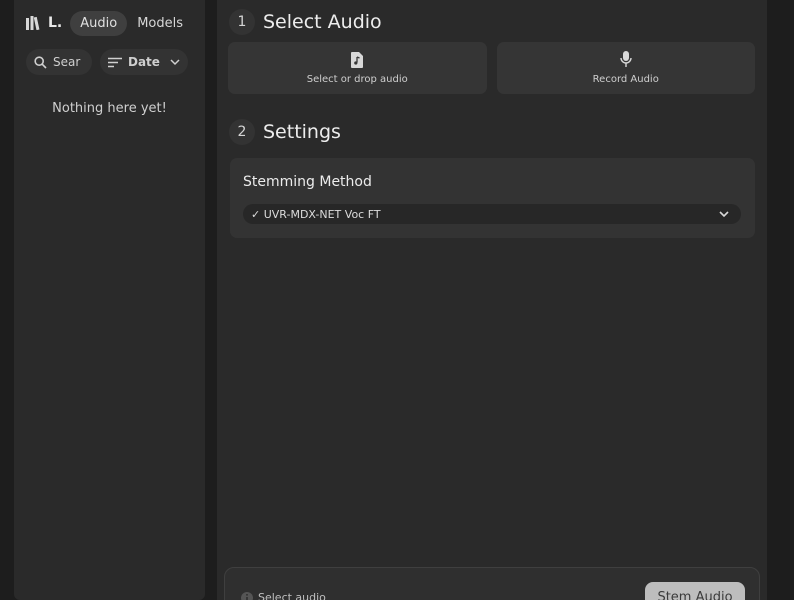 This screenshot has width=794, height=600. What do you see at coordinates (492, 198) in the screenshot?
I see `stemming-settings-card: Stemming Method ✓ UVR-MDX-NET Voc FT` at bounding box center [492, 198].